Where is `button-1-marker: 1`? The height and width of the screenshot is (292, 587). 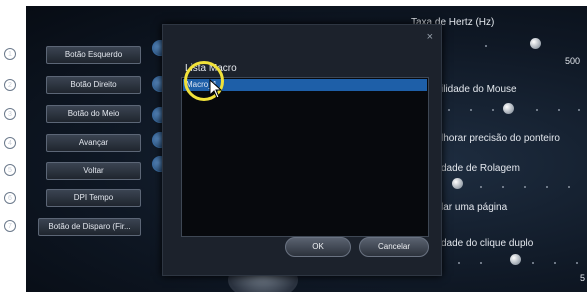 button-1-marker: 1 is located at coordinates (10, 54).